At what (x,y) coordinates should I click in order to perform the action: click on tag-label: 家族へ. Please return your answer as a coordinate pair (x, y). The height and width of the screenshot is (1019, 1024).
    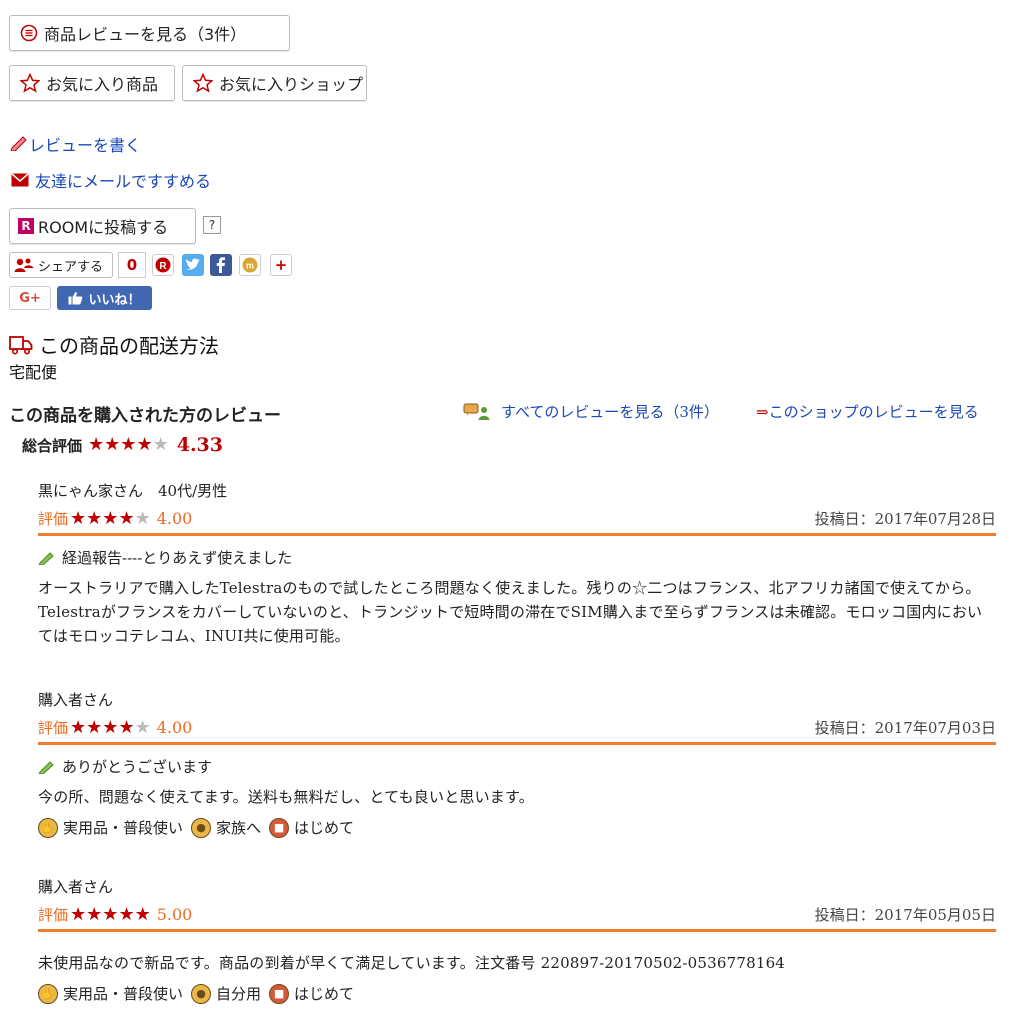
    Looking at the image, I should click on (239, 828).